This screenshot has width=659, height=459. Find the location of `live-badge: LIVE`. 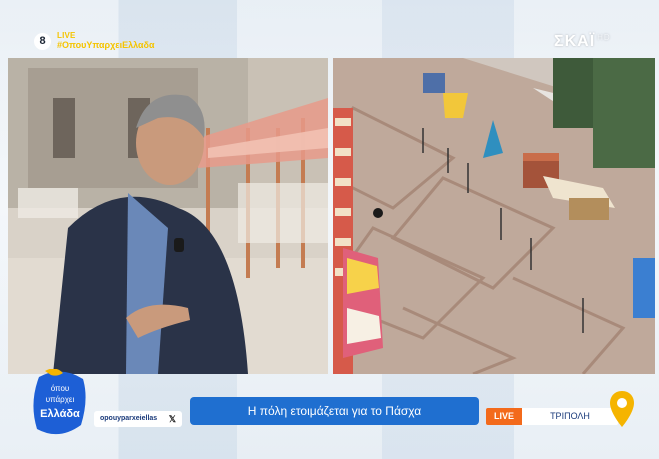

live-badge: LIVE is located at coordinates (504, 416).